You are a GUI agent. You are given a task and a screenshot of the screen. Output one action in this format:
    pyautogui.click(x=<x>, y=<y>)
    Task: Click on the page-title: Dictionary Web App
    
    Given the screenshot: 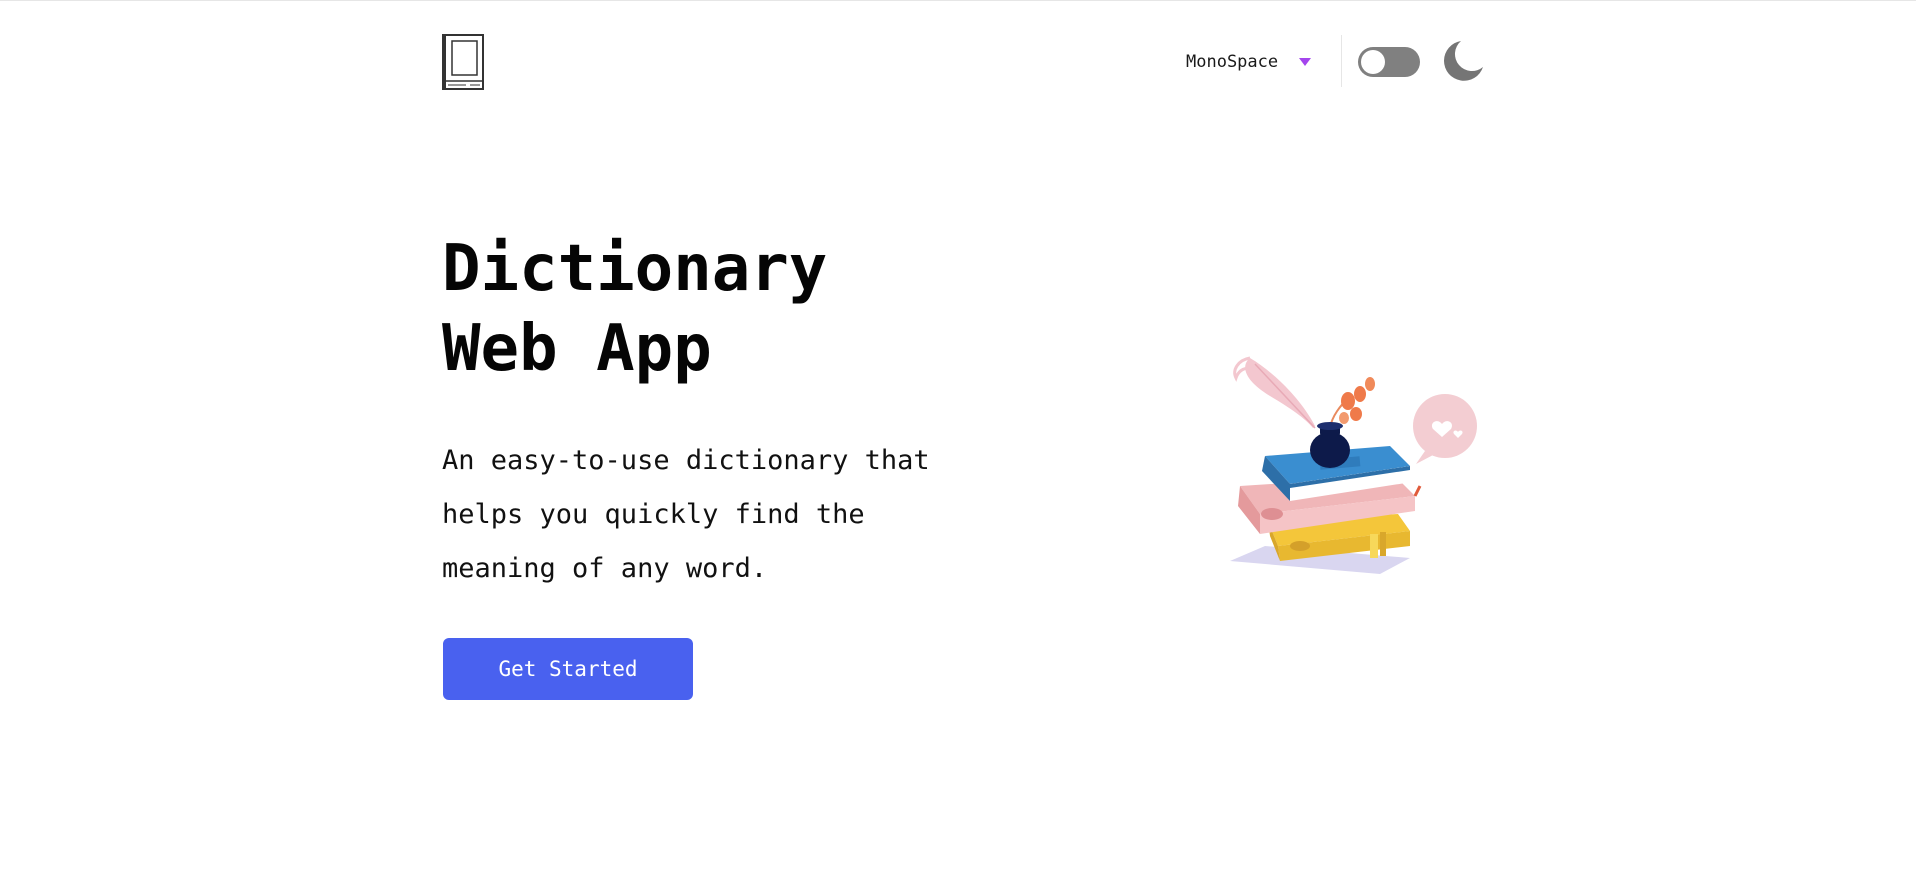 What is the action you would take?
    pyautogui.click(x=722, y=309)
    